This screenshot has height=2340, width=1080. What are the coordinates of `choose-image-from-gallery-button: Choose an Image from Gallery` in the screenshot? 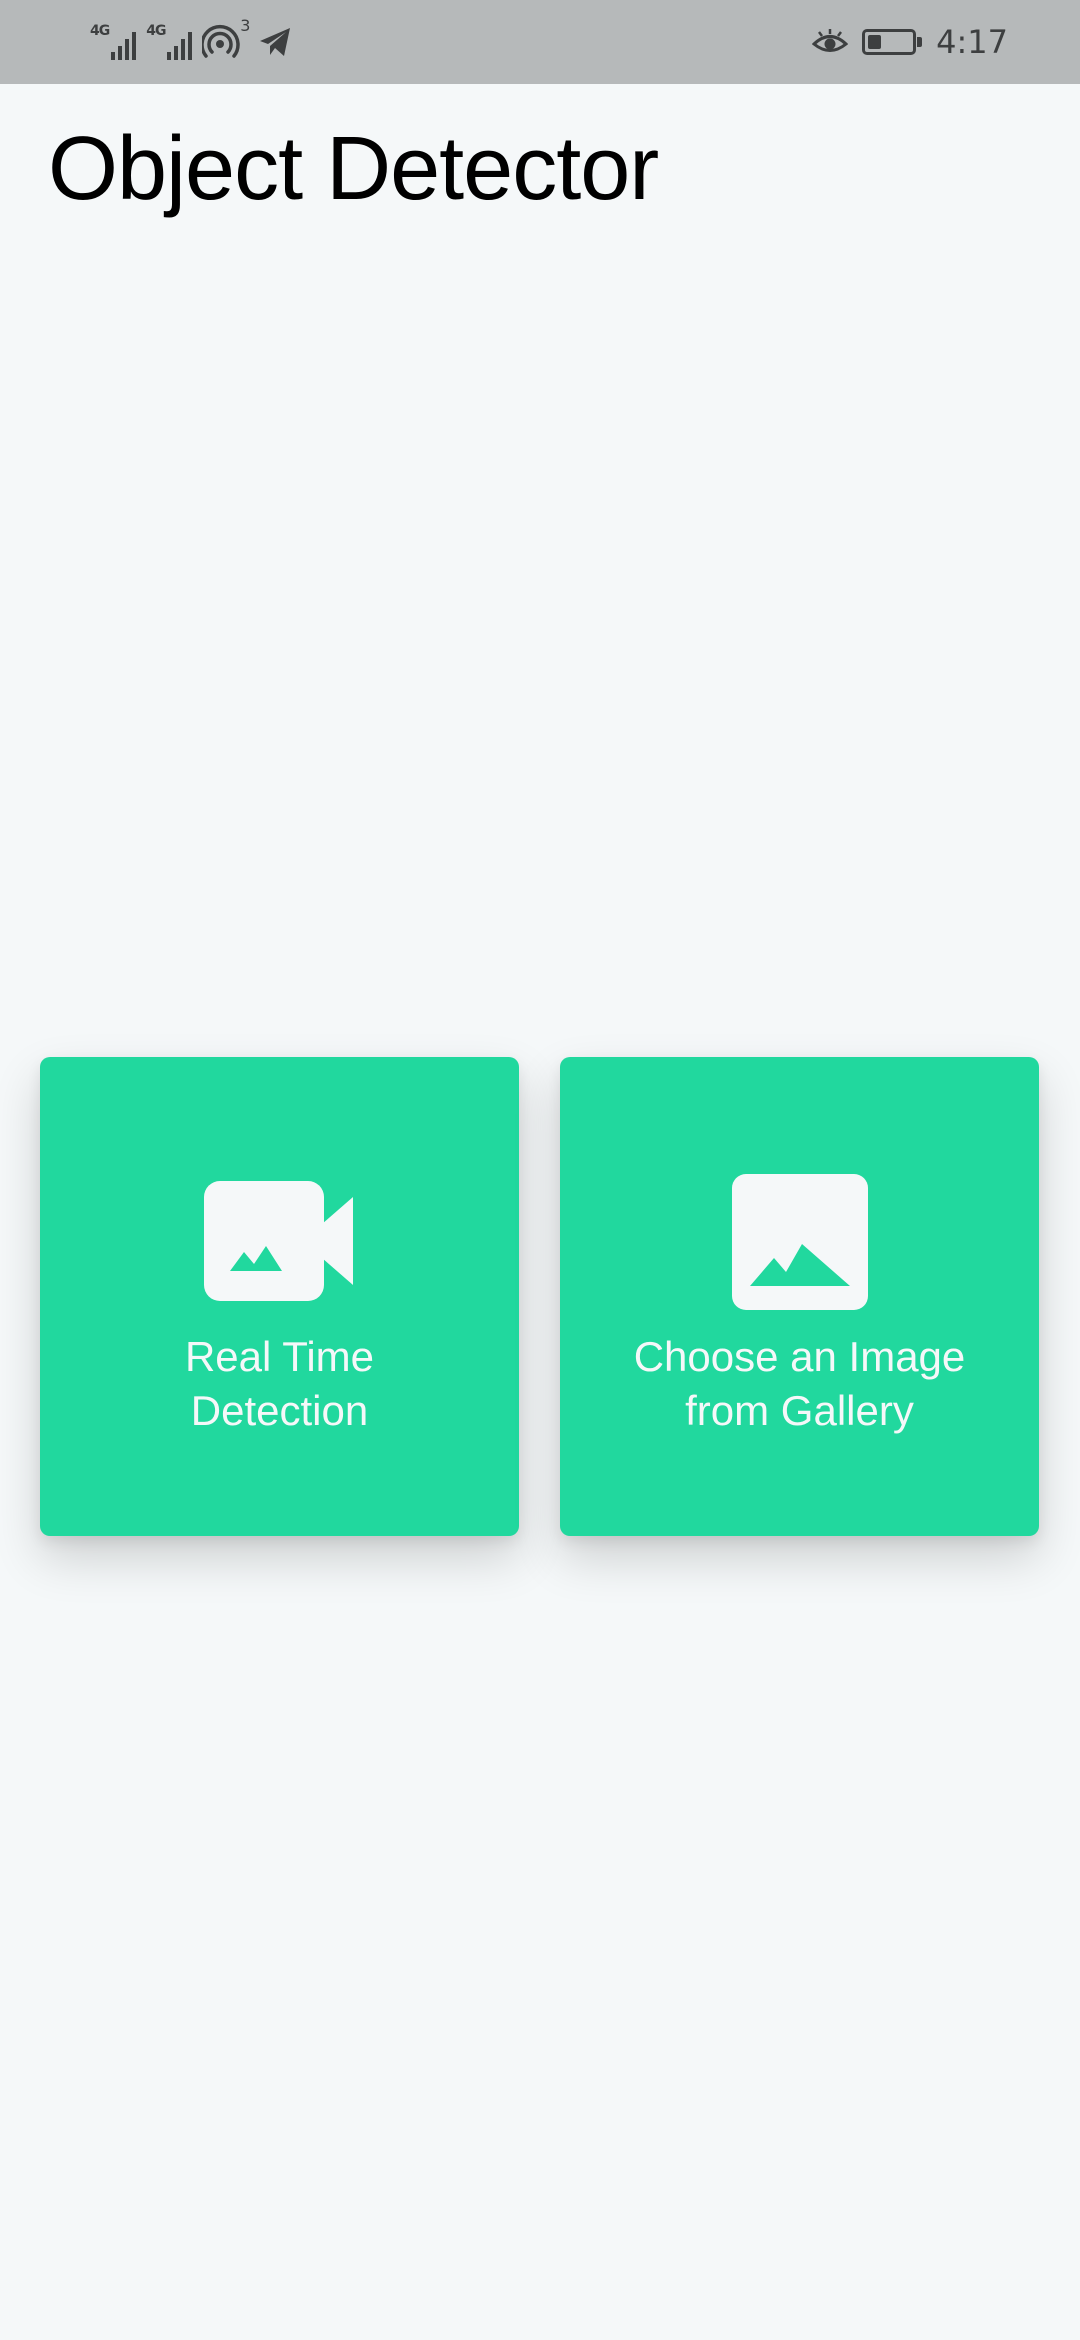 It's located at (799, 1296).